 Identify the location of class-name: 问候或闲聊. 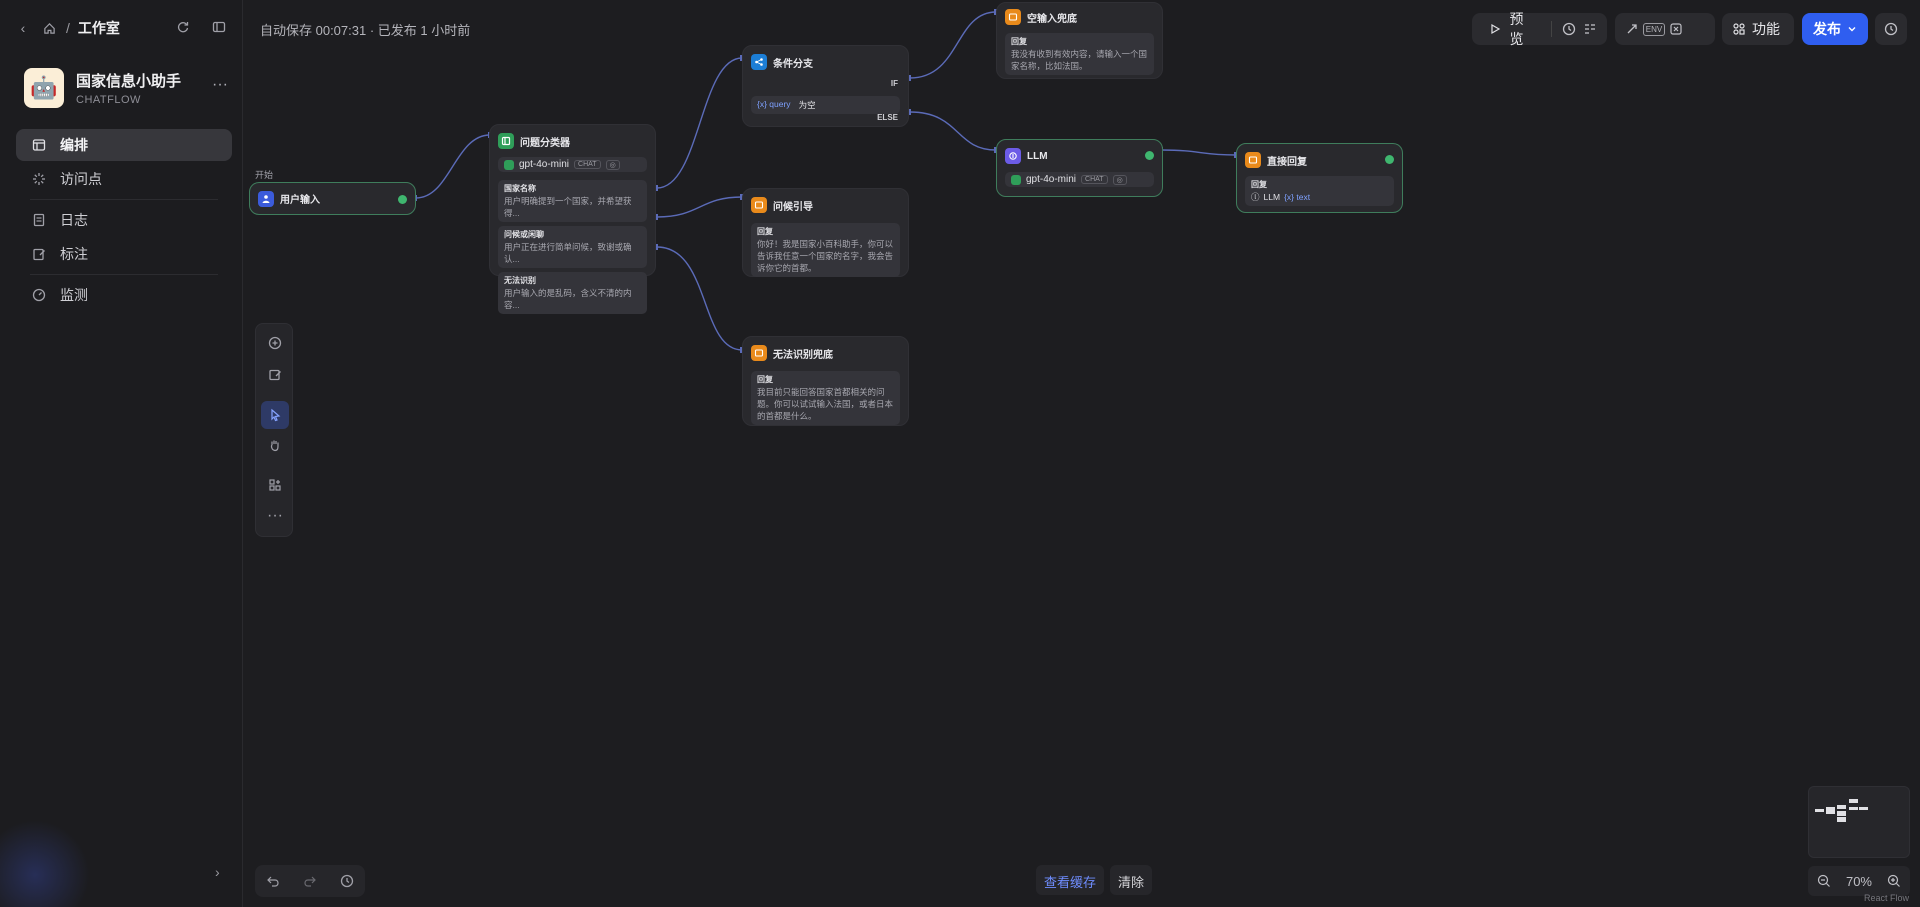
(524, 234).